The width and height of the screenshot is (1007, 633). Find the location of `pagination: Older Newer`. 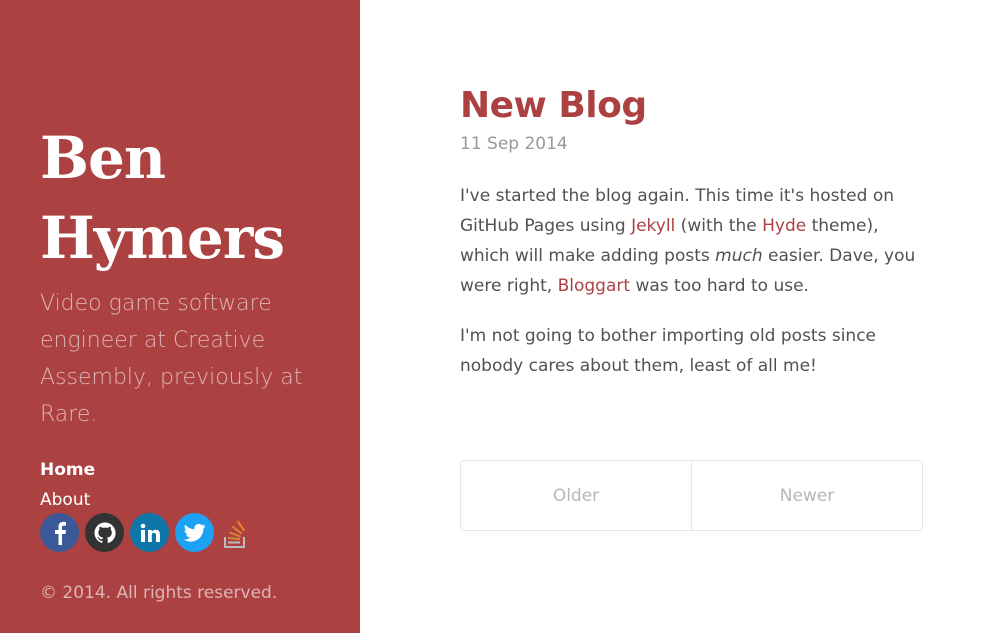

pagination: Older Newer is located at coordinates (691, 495).